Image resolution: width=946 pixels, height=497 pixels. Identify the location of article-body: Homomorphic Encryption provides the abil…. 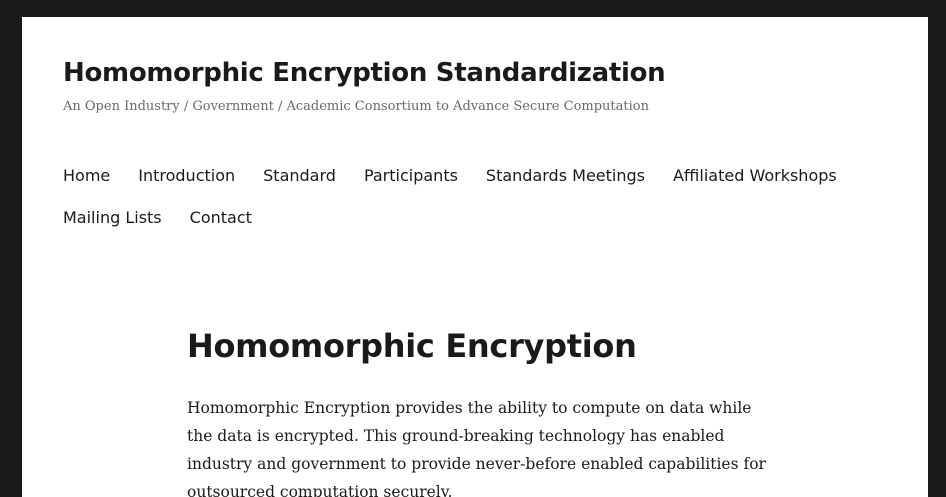
(476, 448).